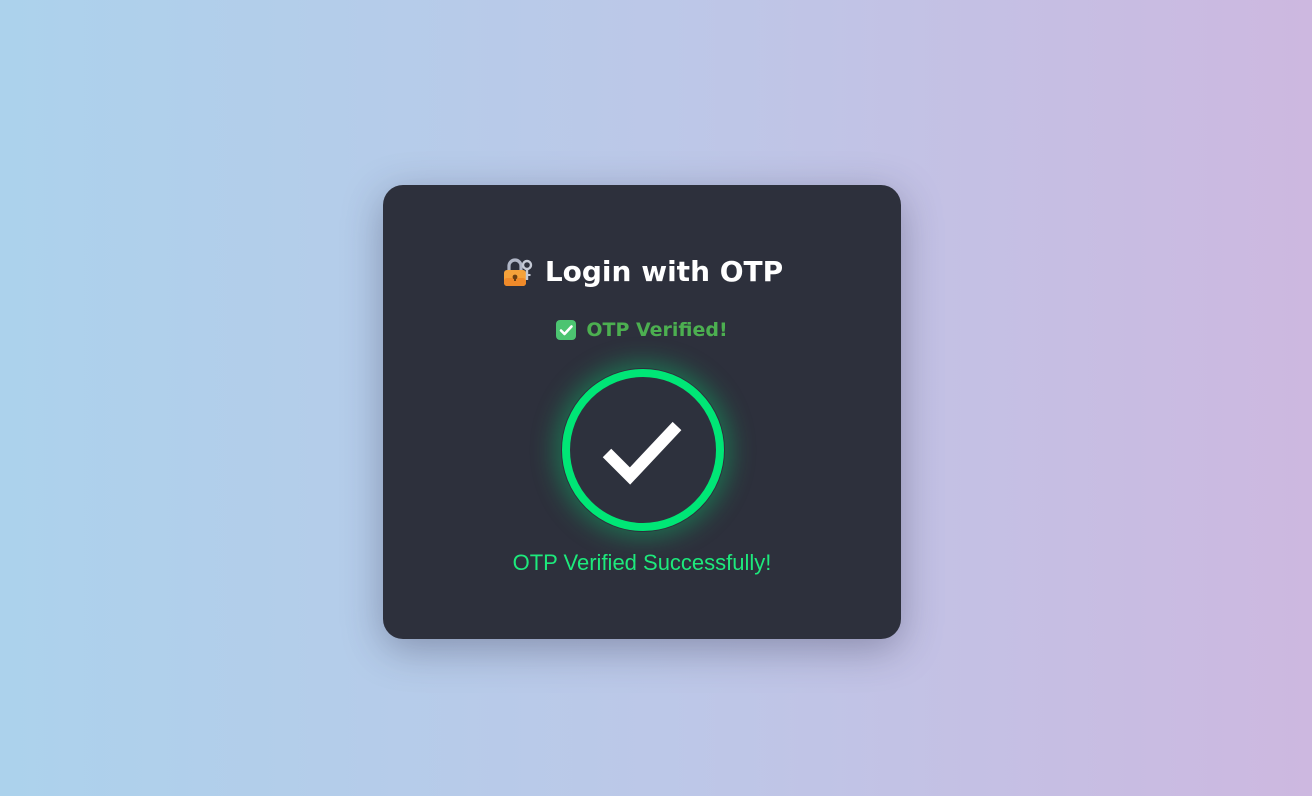 The image size is (1312, 796). Describe the element at coordinates (643, 450) in the screenshot. I see `large-check-circle-icon` at that location.